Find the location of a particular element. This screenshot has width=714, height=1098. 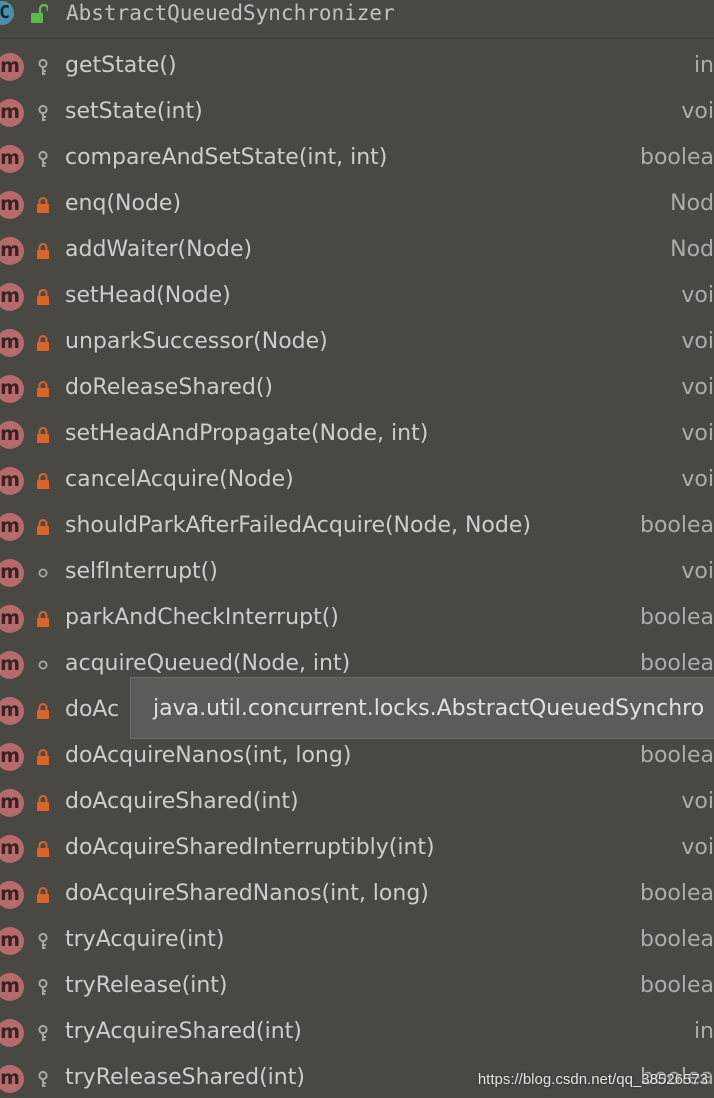

method-row: m doReleaseShared() voi is located at coordinates (357, 388).